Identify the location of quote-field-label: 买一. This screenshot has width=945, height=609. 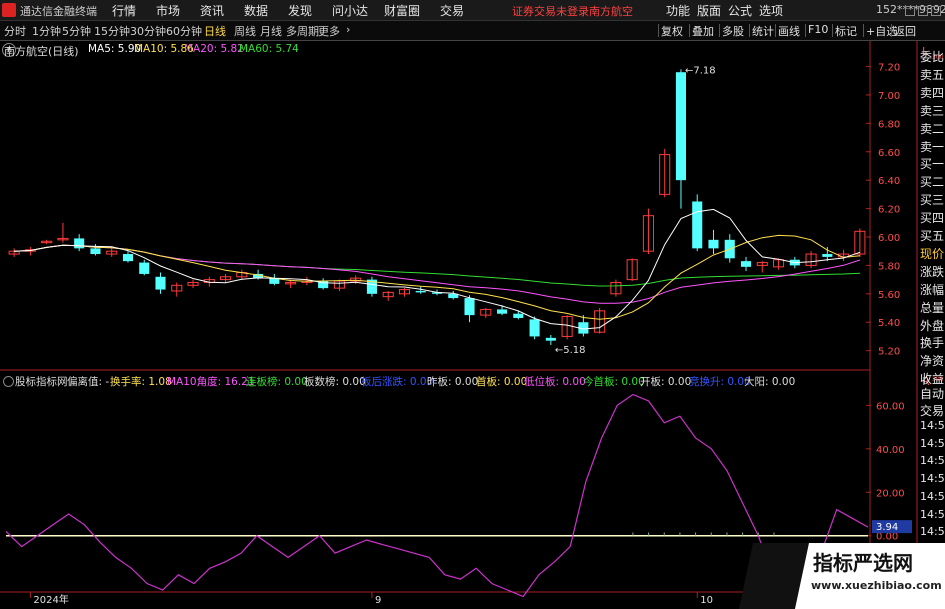
(932, 163).